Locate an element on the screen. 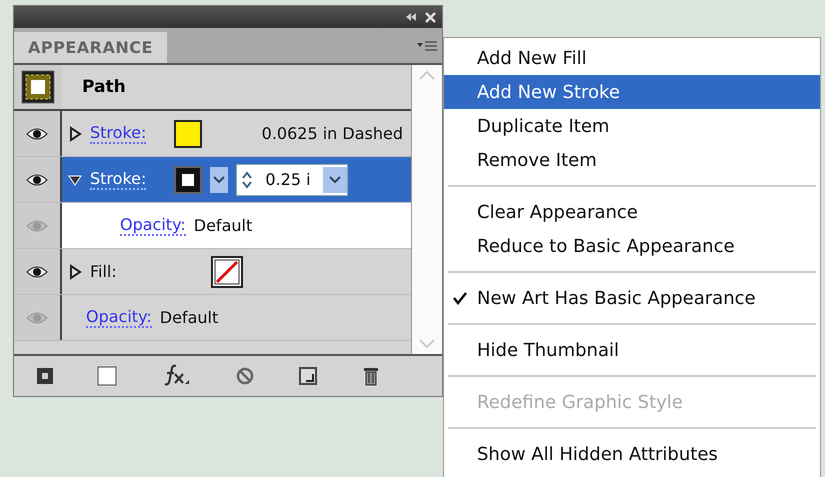  collapse-icon is located at coordinates (411, 17).